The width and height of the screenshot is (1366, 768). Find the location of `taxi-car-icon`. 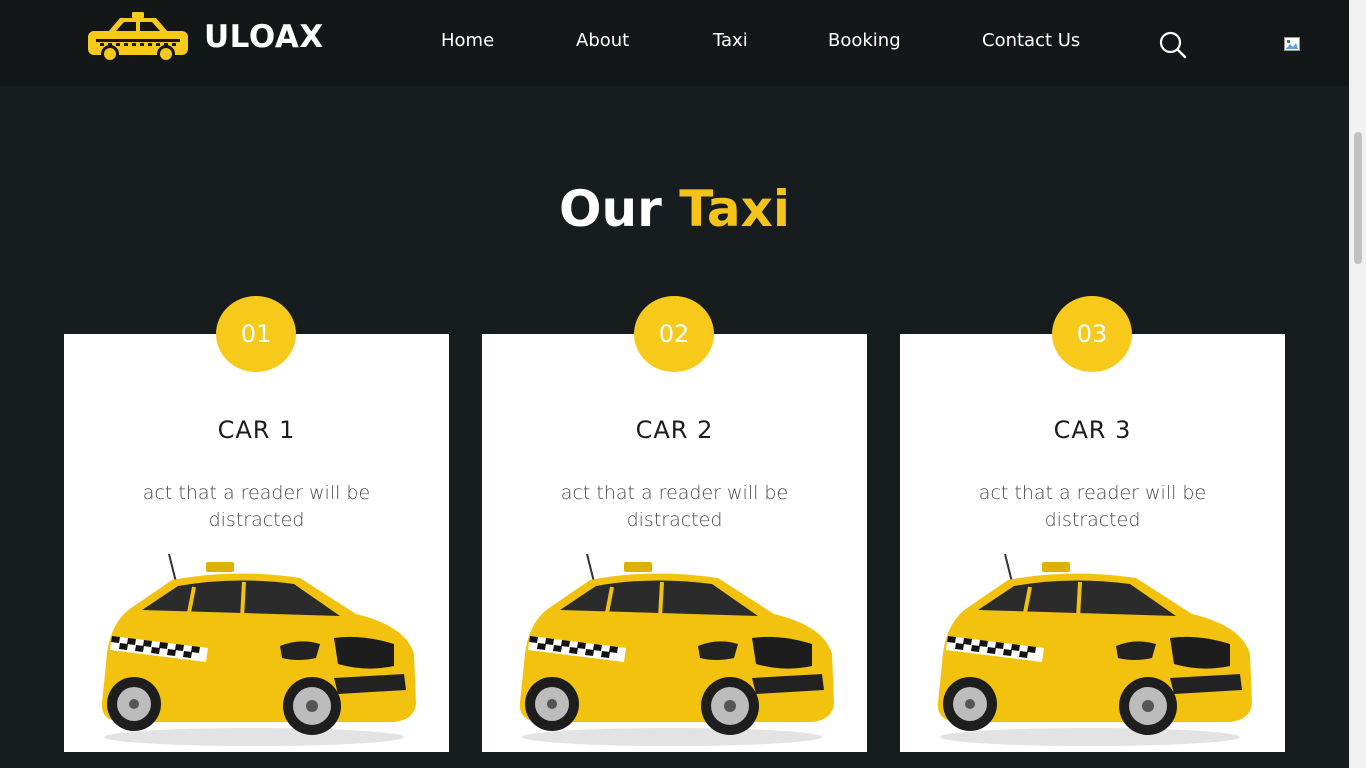

taxi-car-icon is located at coordinates (138, 37).